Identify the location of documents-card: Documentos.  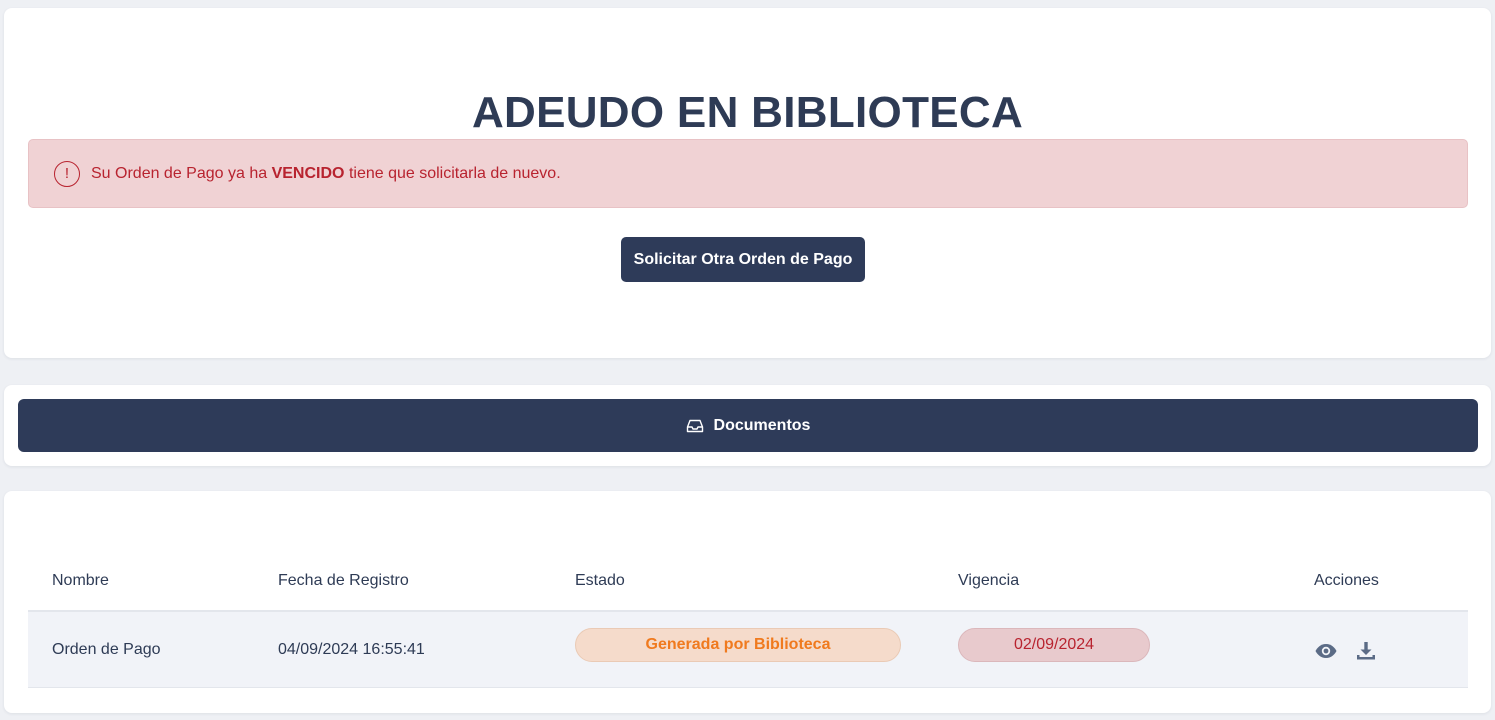
(747, 425).